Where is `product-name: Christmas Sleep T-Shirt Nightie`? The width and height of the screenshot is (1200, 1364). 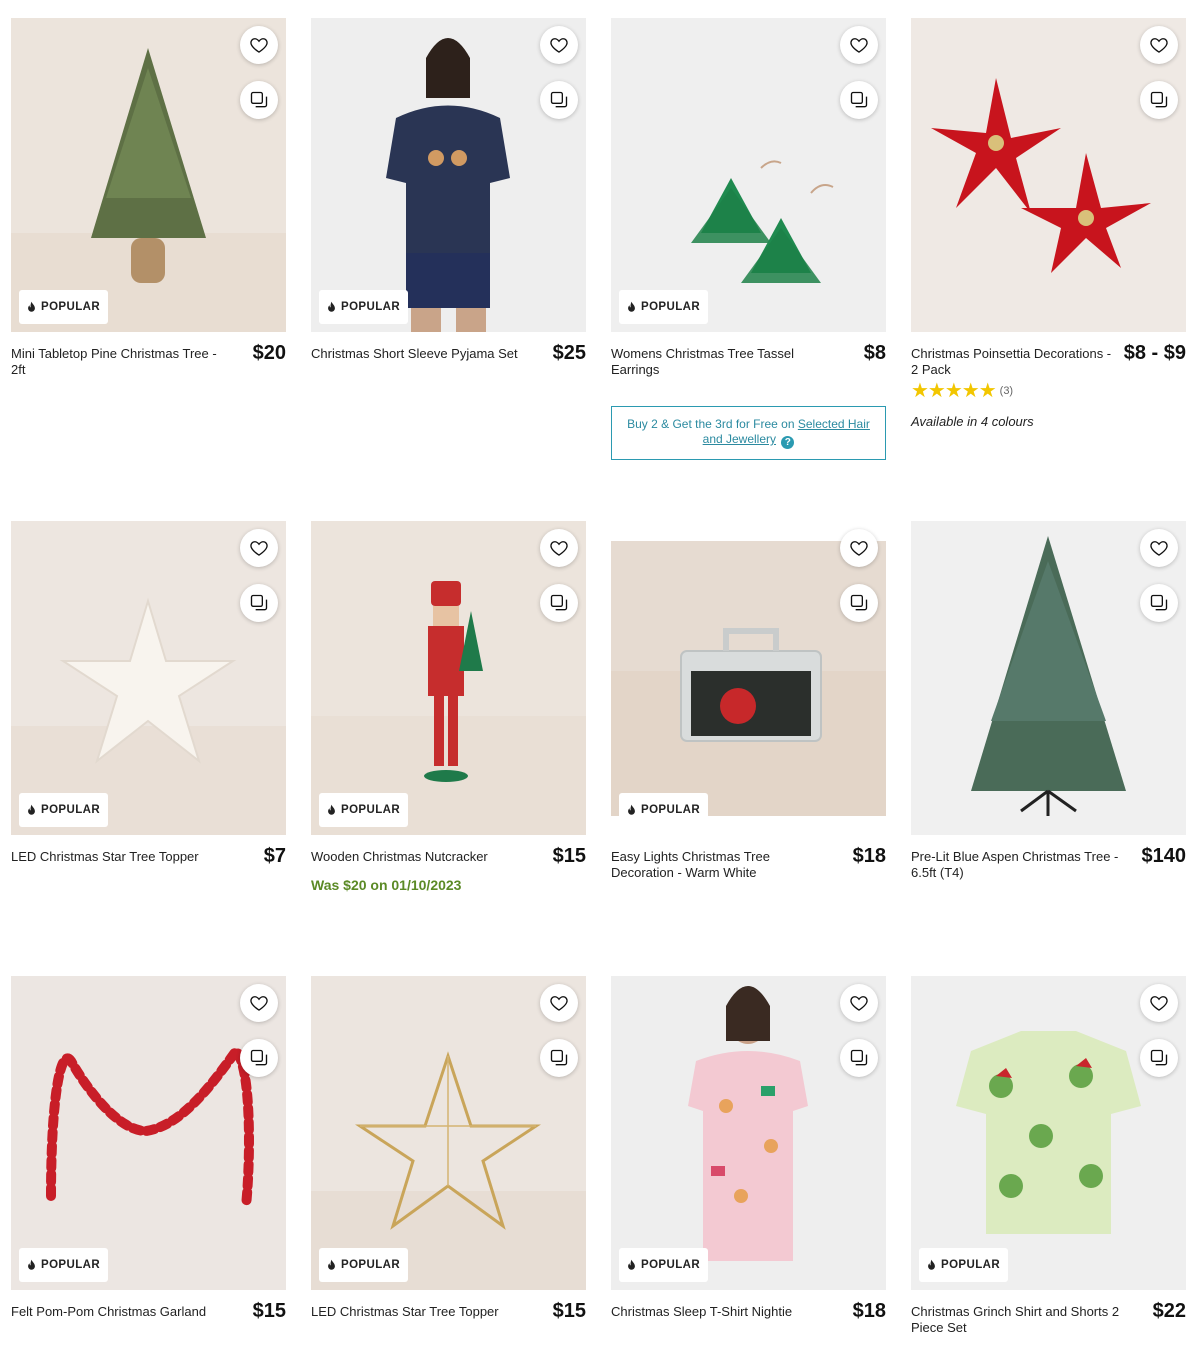 product-name: Christmas Sleep T-Shirt Nightie is located at coordinates (701, 1312).